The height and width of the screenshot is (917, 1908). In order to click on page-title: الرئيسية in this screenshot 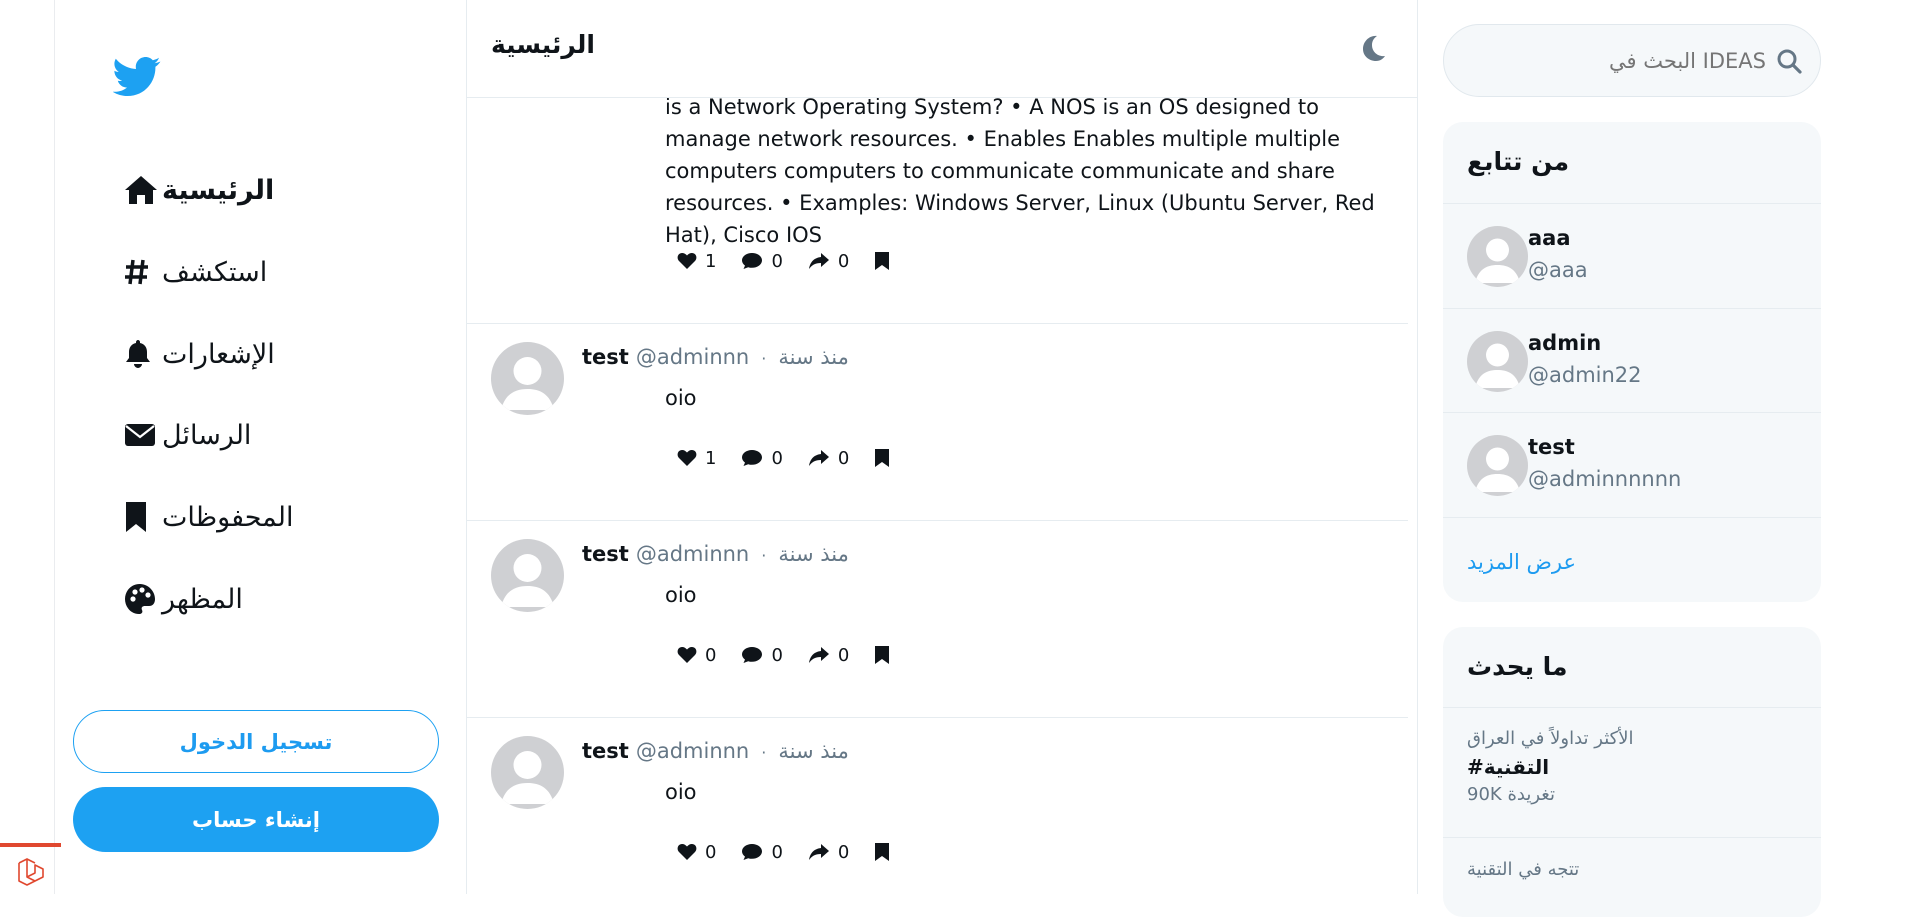, I will do `click(543, 44)`.